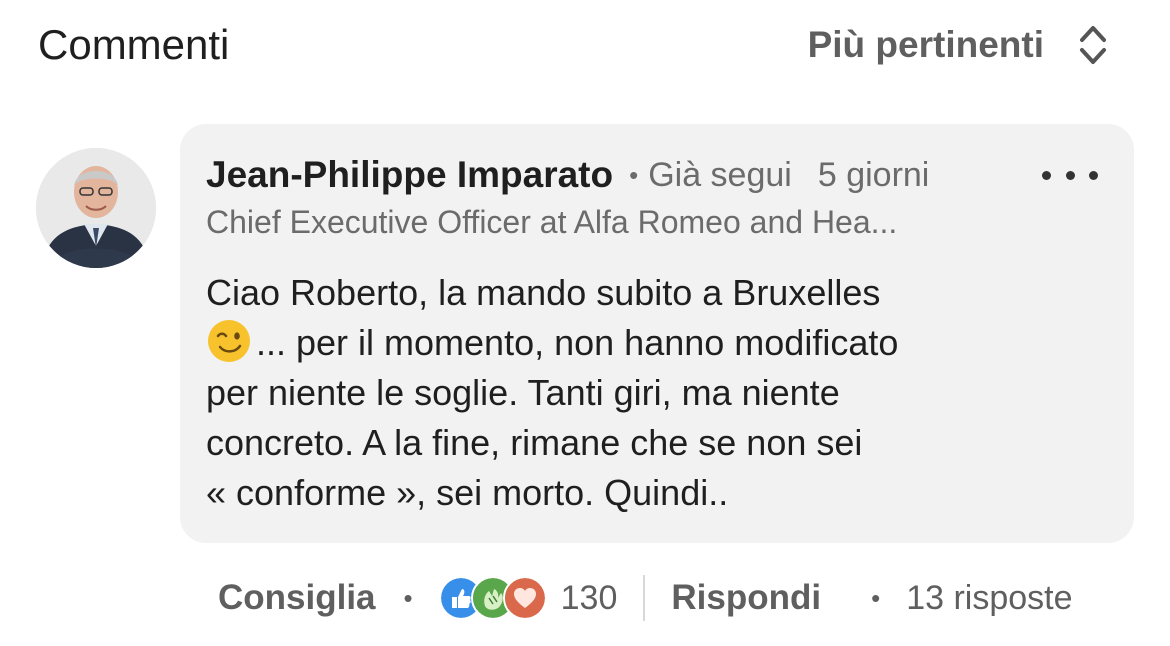  What do you see at coordinates (229, 341) in the screenshot?
I see `winking-face-emoji` at bounding box center [229, 341].